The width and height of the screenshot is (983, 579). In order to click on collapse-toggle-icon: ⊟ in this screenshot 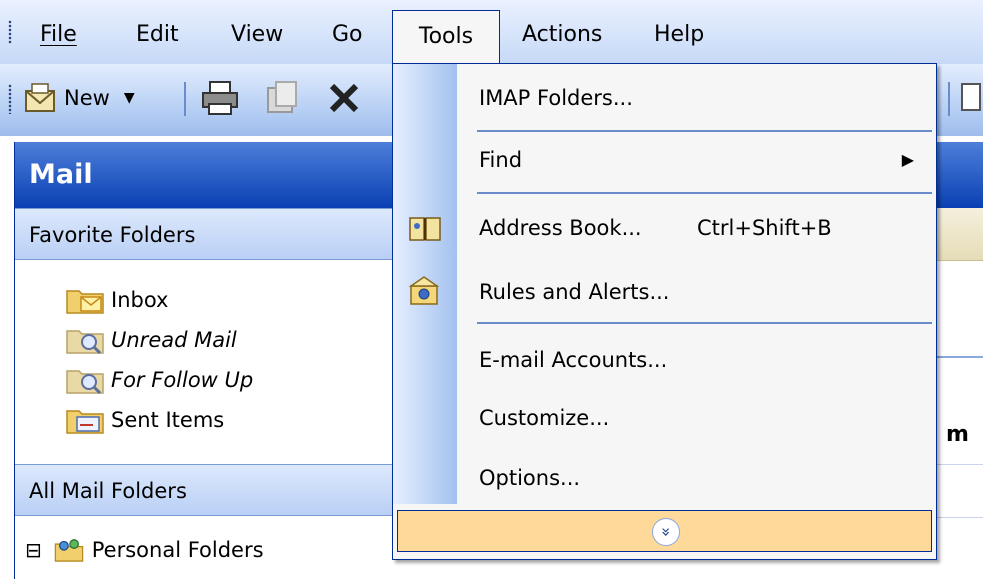, I will do `click(33, 550)`.